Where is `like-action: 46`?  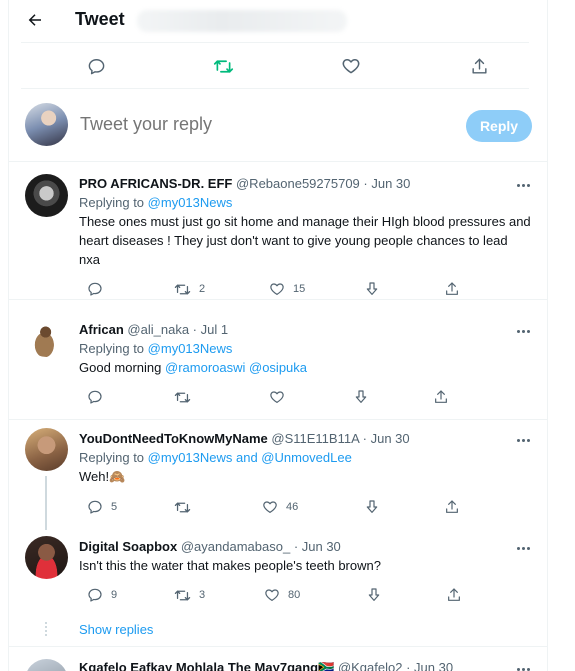 like-action: 46 is located at coordinates (280, 507).